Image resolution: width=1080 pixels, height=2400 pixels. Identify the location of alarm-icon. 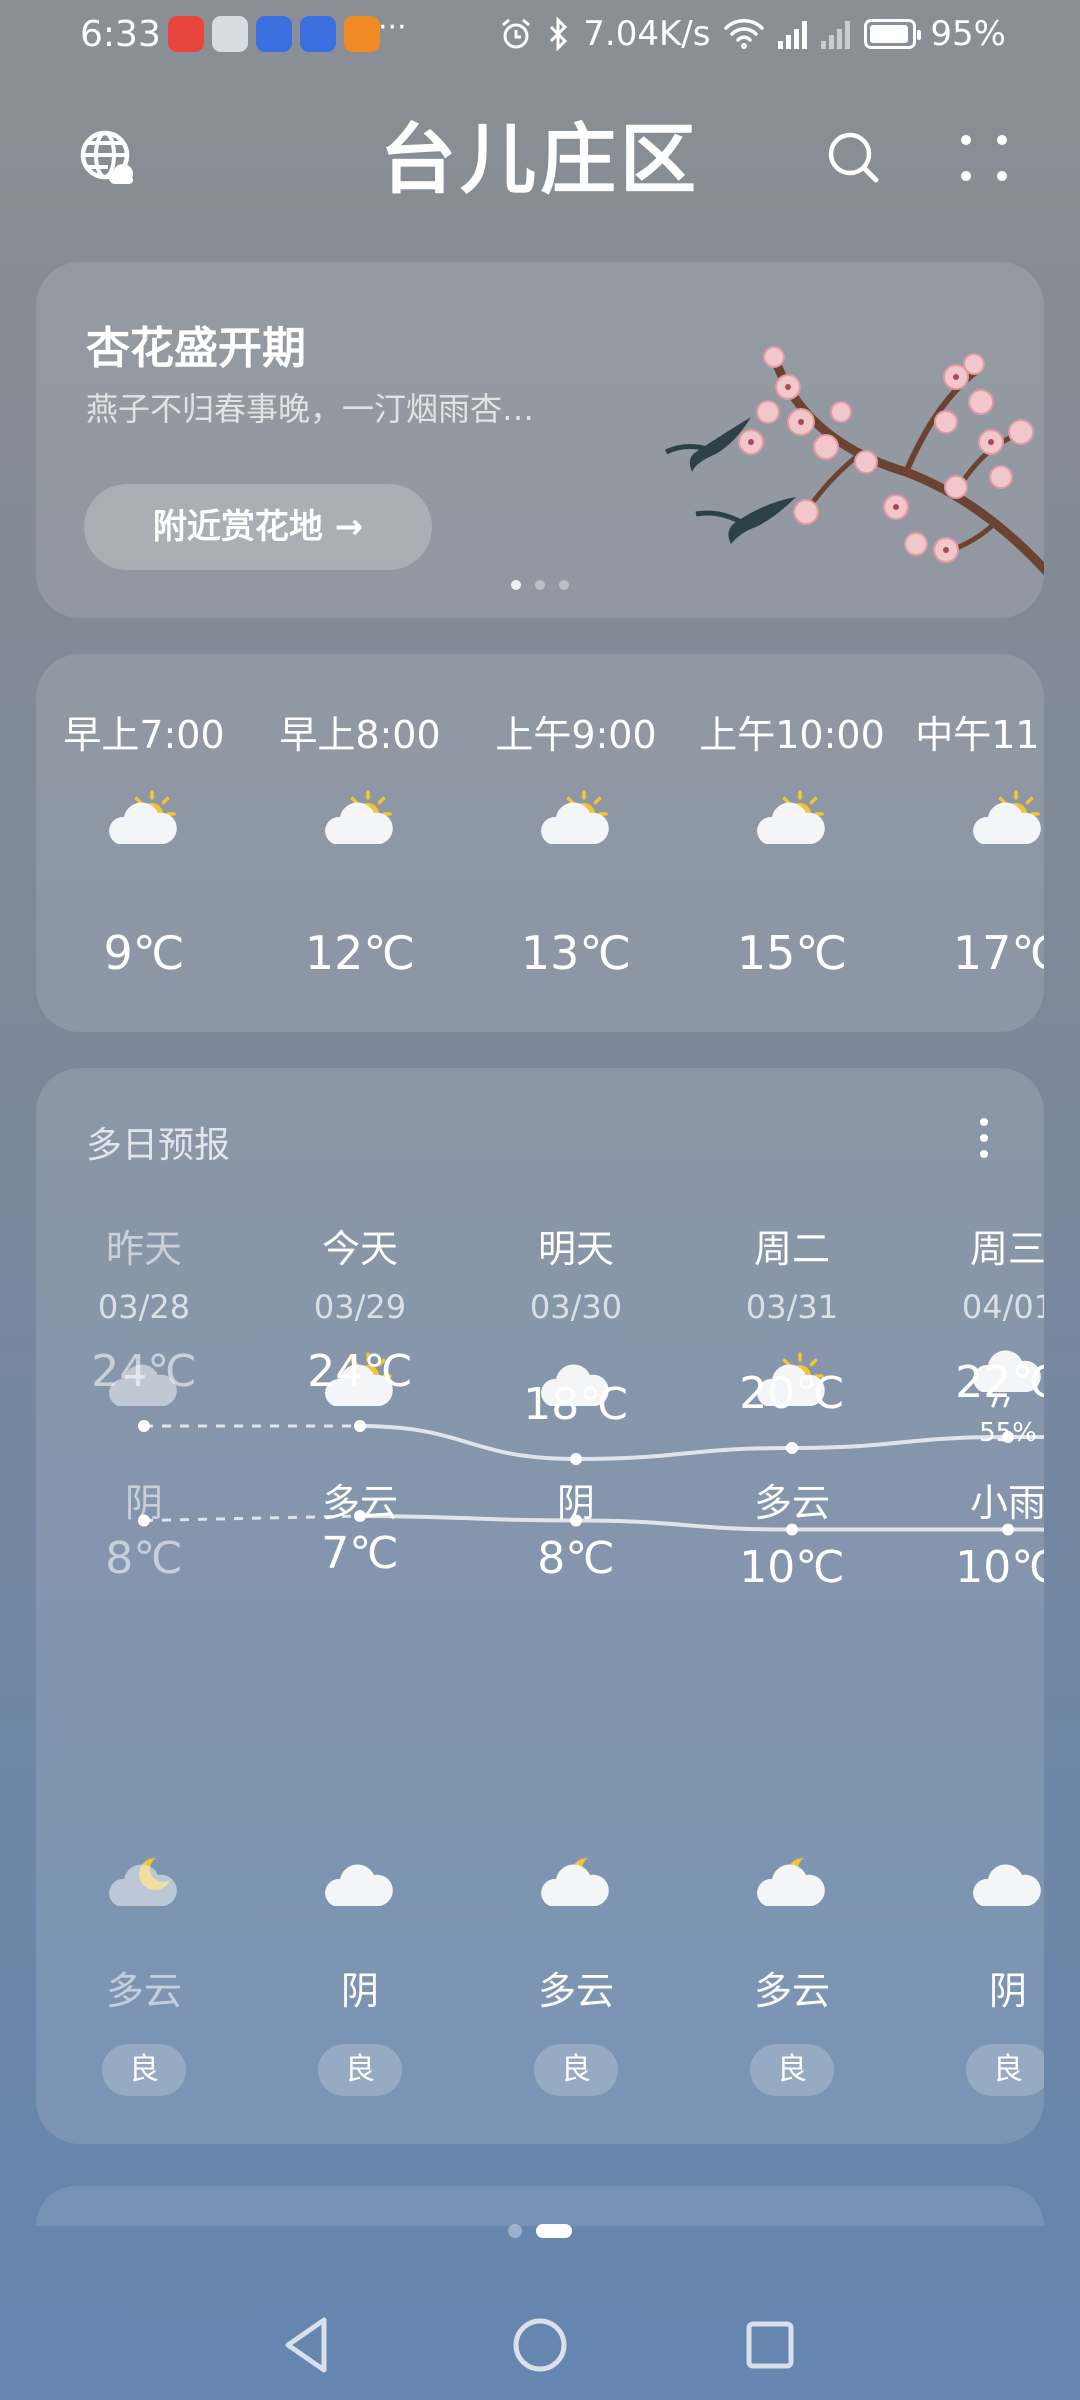
(516, 33).